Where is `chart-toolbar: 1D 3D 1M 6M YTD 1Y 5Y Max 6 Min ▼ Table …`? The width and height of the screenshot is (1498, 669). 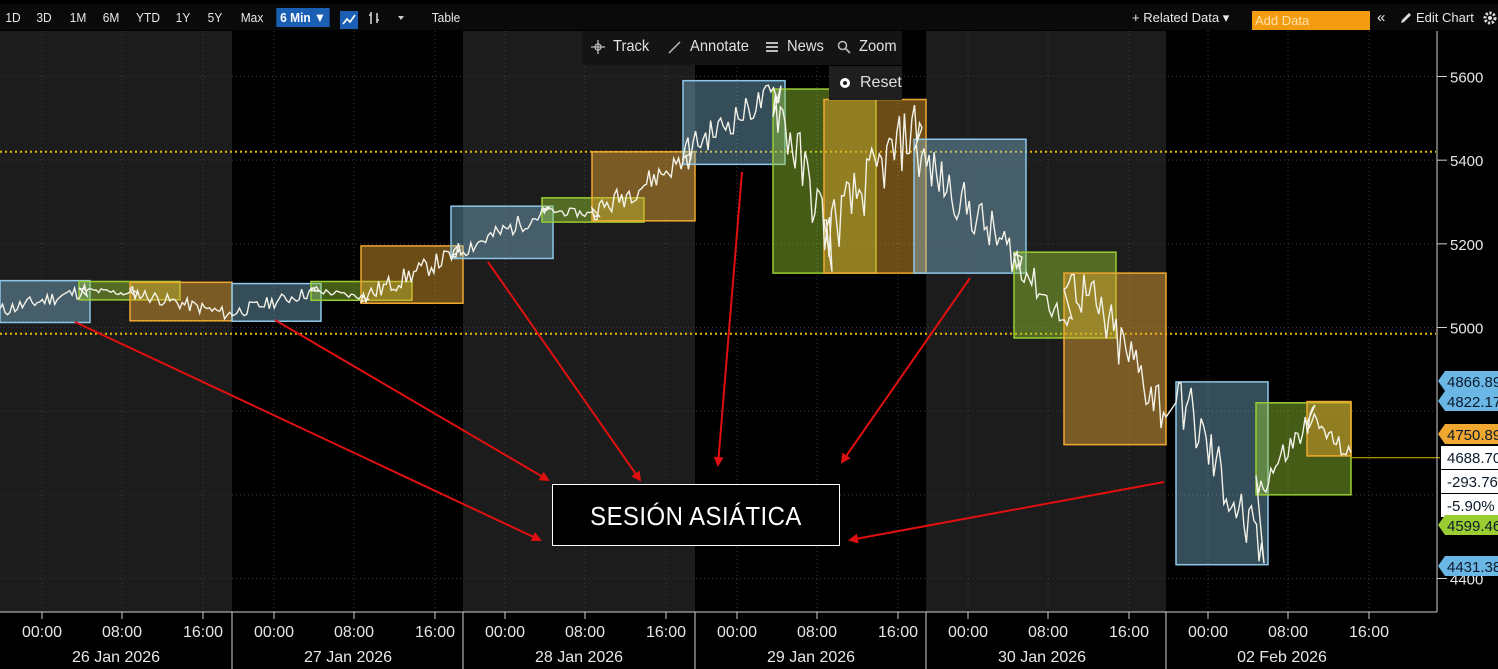 chart-toolbar: 1D 3D 1M 6M YTD 1Y 5Y Max 6 Min ▼ Table … is located at coordinates (749, 17).